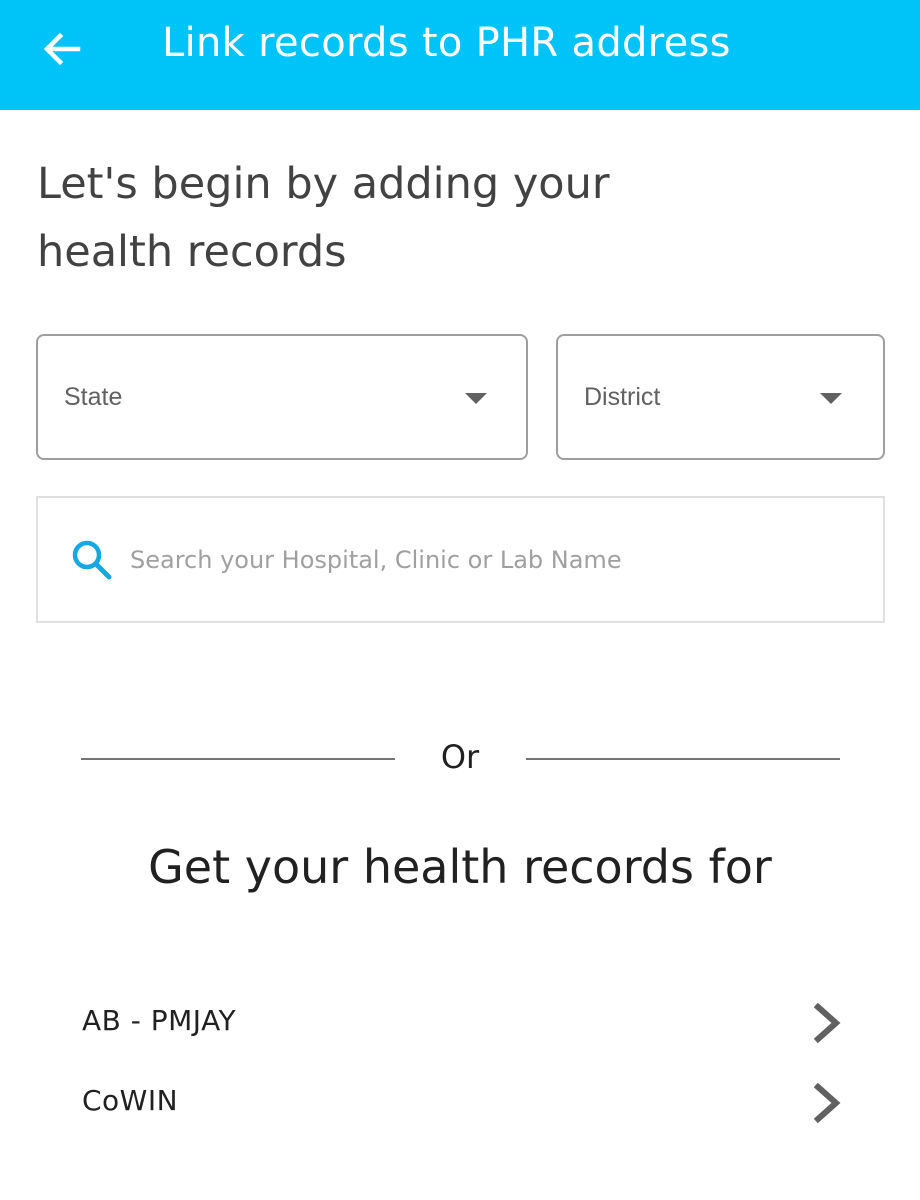 Image resolution: width=920 pixels, height=1200 pixels. I want to click on divider-line-right, so click(683, 759).